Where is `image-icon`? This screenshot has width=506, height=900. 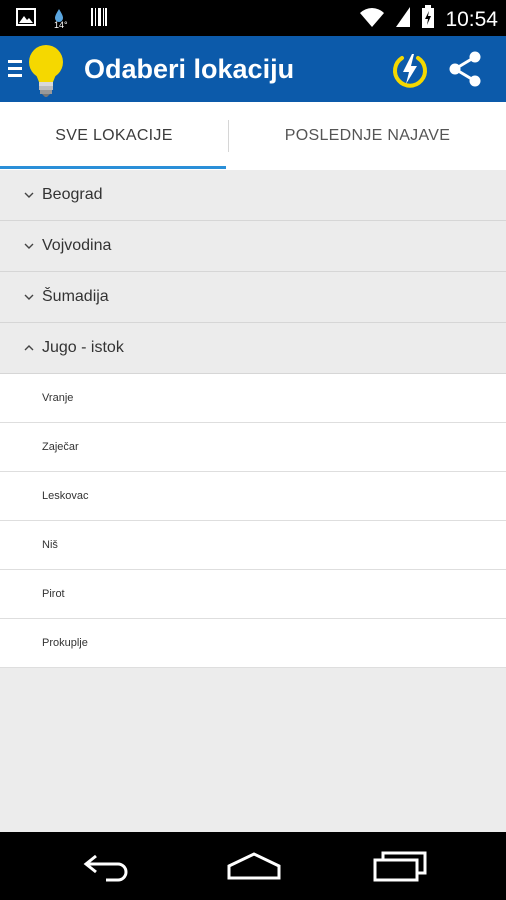 image-icon is located at coordinates (26, 19).